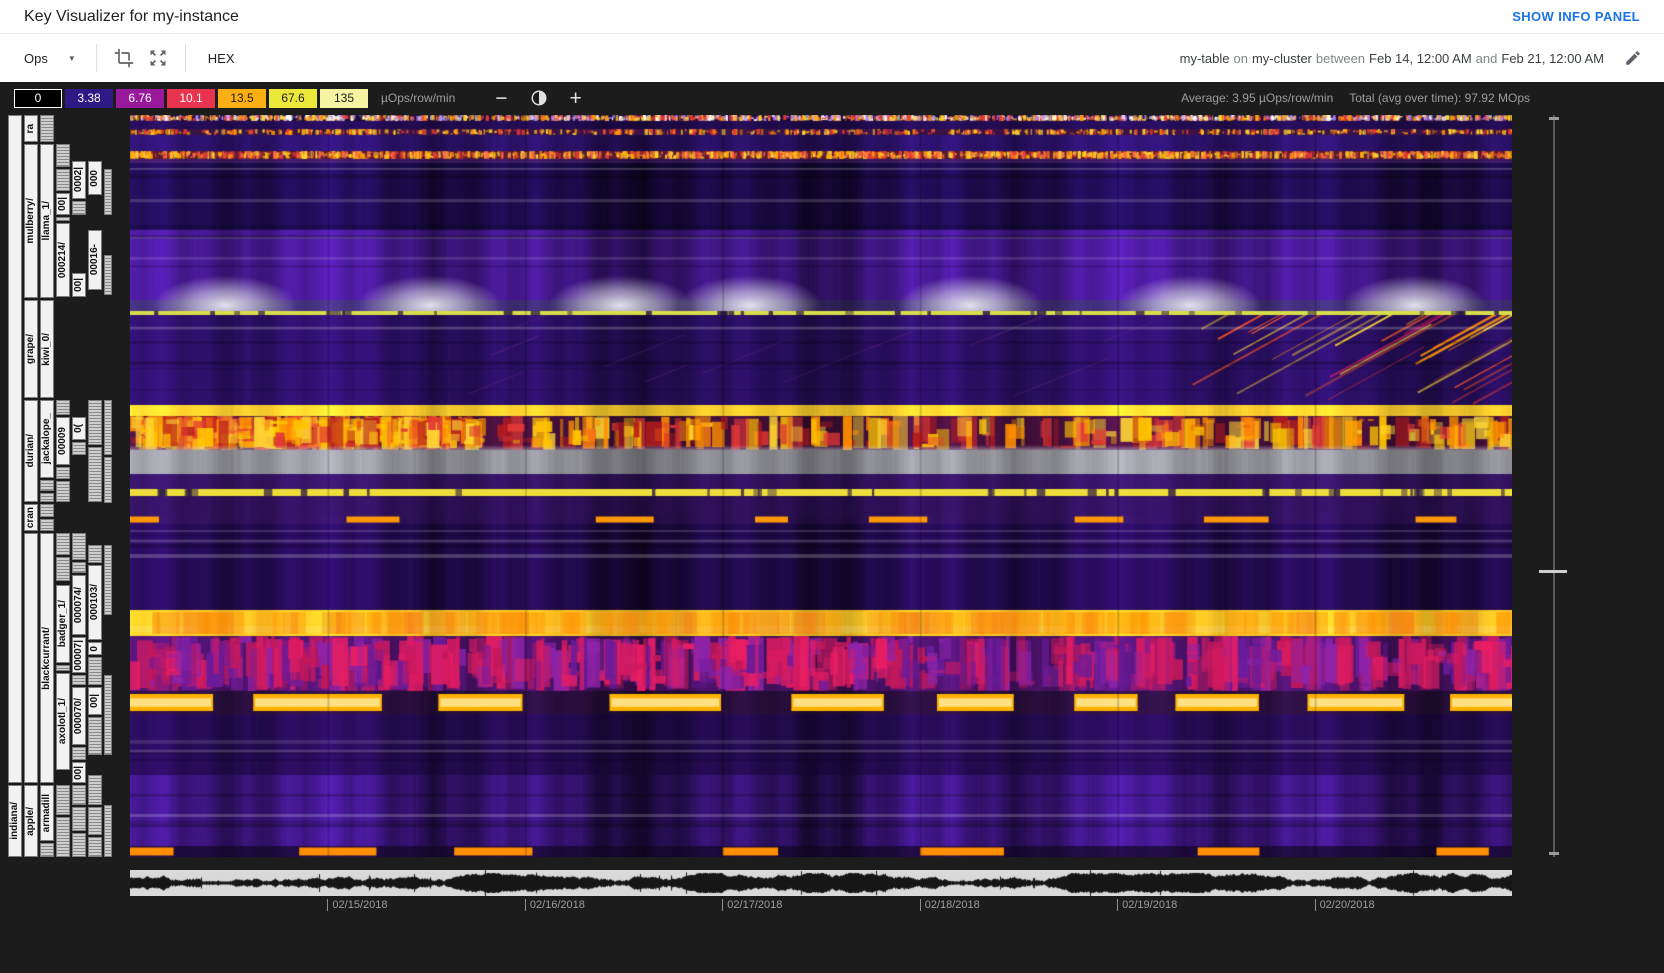 The height and width of the screenshot is (973, 1664). I want to click on key-range-llama1: llama_1/, so click(47, 221).